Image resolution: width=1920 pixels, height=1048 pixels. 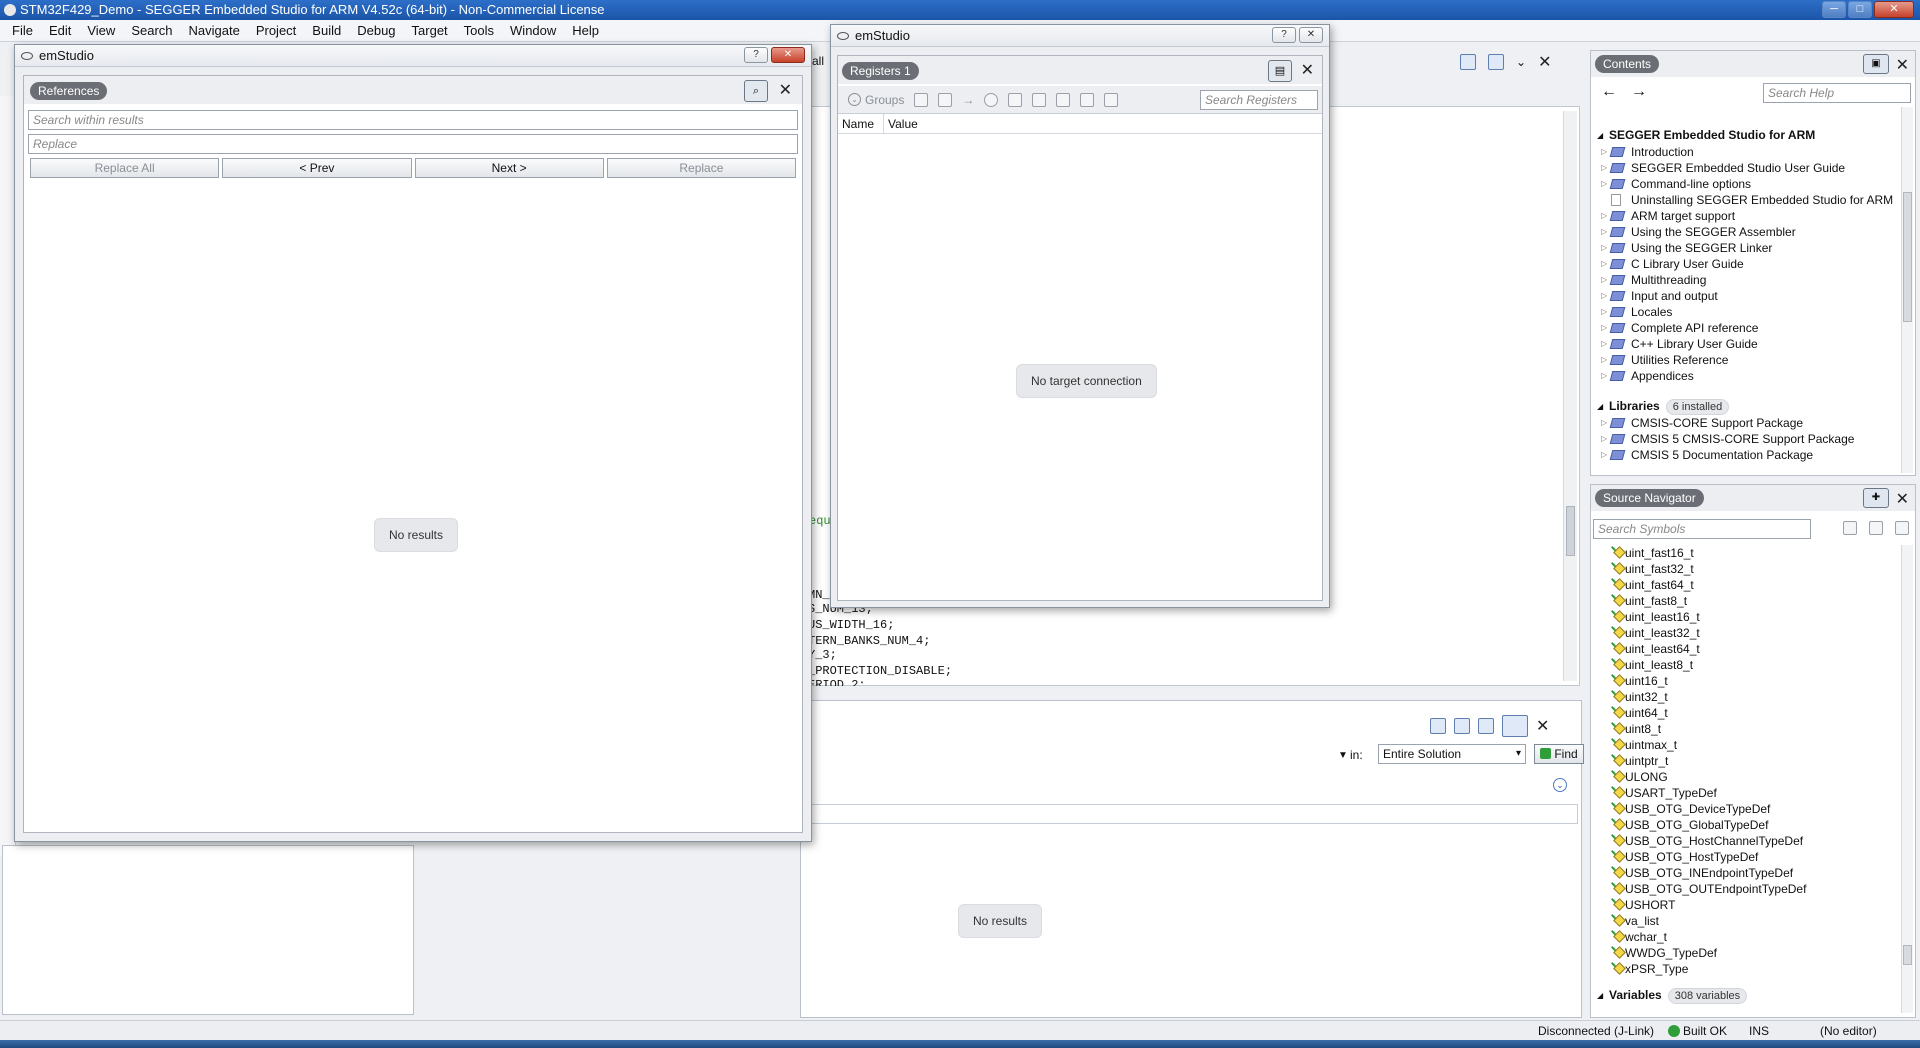 What do you see at coordinates (1748, 264) in the screenshot?
I see `help-item: ▷ C Library User Guide` at bounding box center [1748, 264].